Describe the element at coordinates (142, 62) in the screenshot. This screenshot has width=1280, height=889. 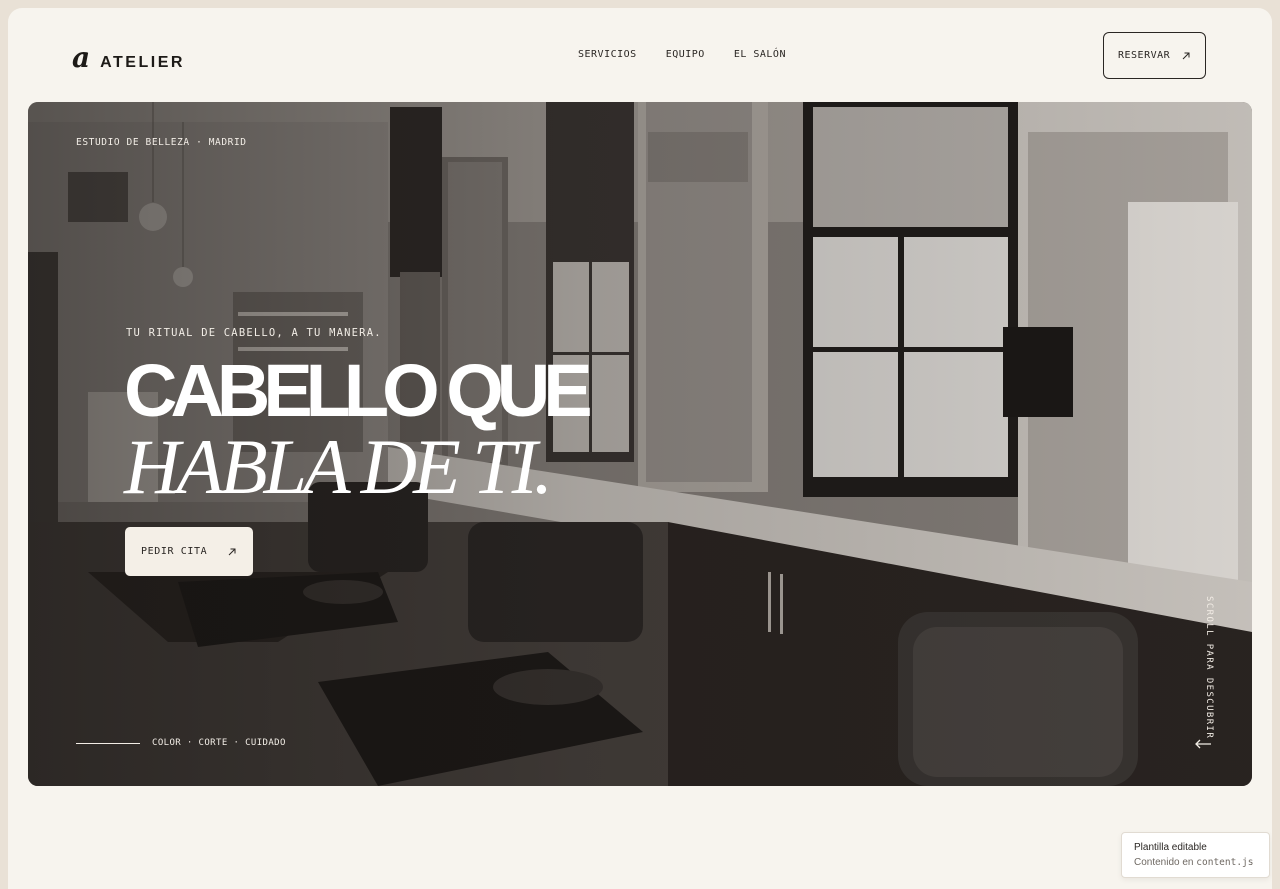
I see `logo-text: ATELIER` at that location.